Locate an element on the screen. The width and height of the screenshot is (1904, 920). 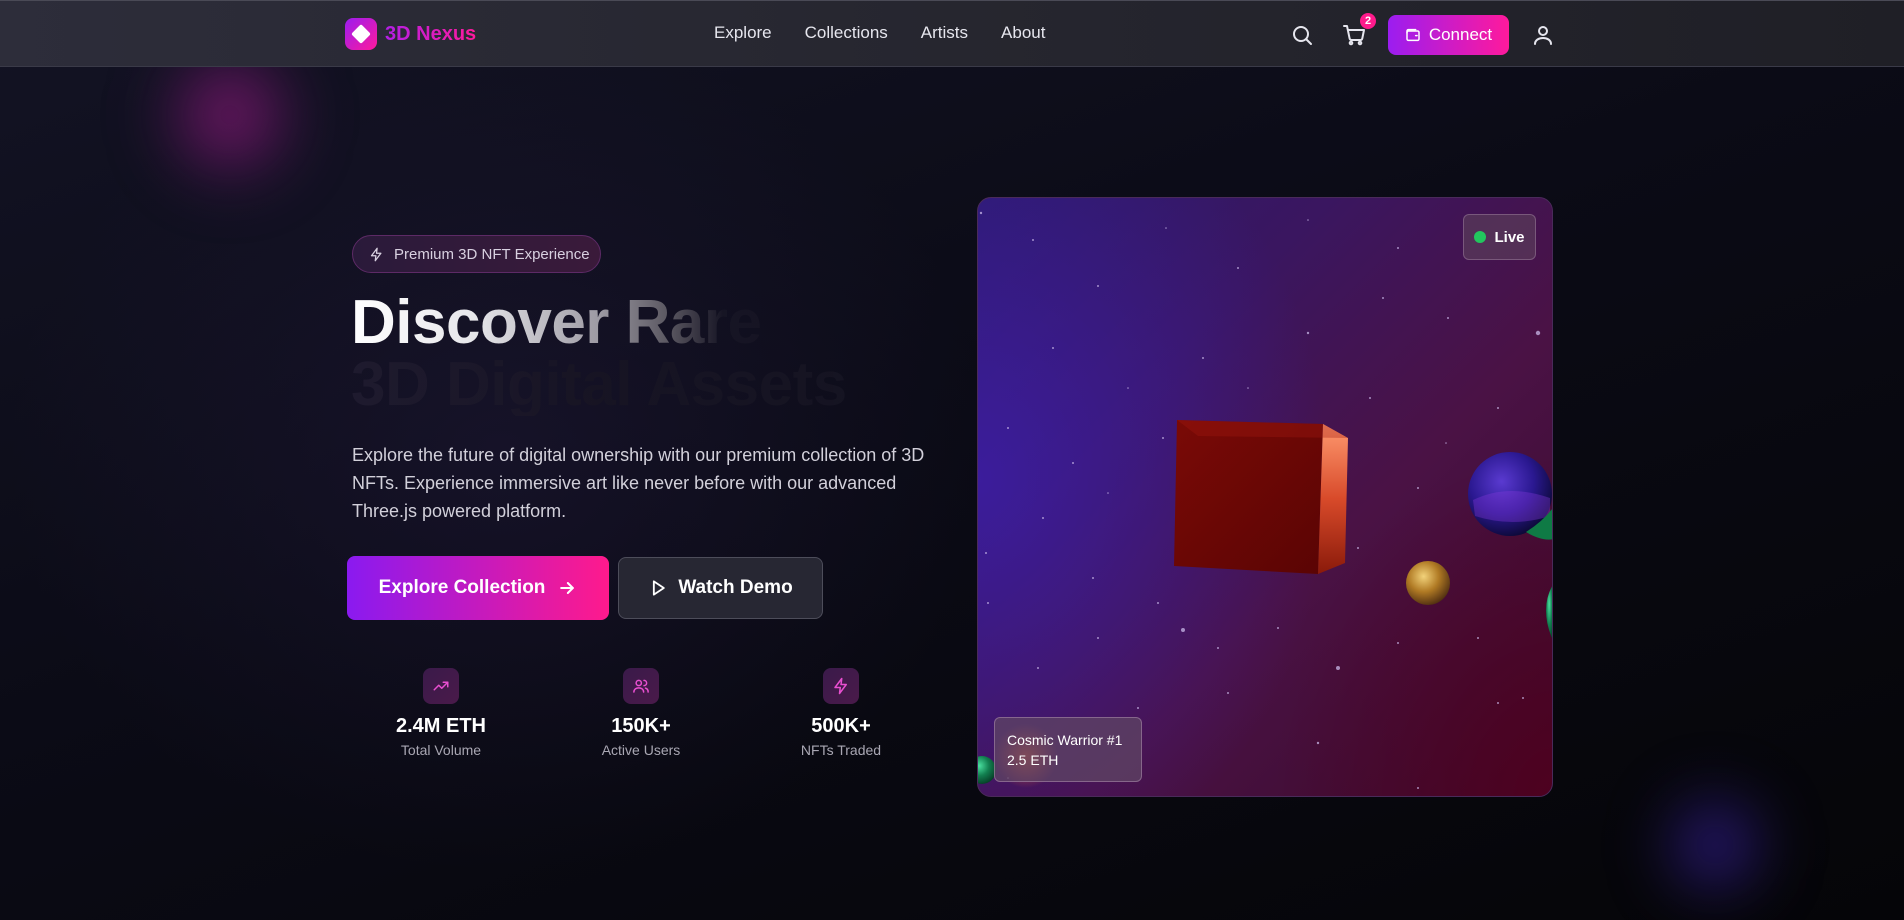
connect-wallet-button: Connect is located at coordinates (1448, 35).